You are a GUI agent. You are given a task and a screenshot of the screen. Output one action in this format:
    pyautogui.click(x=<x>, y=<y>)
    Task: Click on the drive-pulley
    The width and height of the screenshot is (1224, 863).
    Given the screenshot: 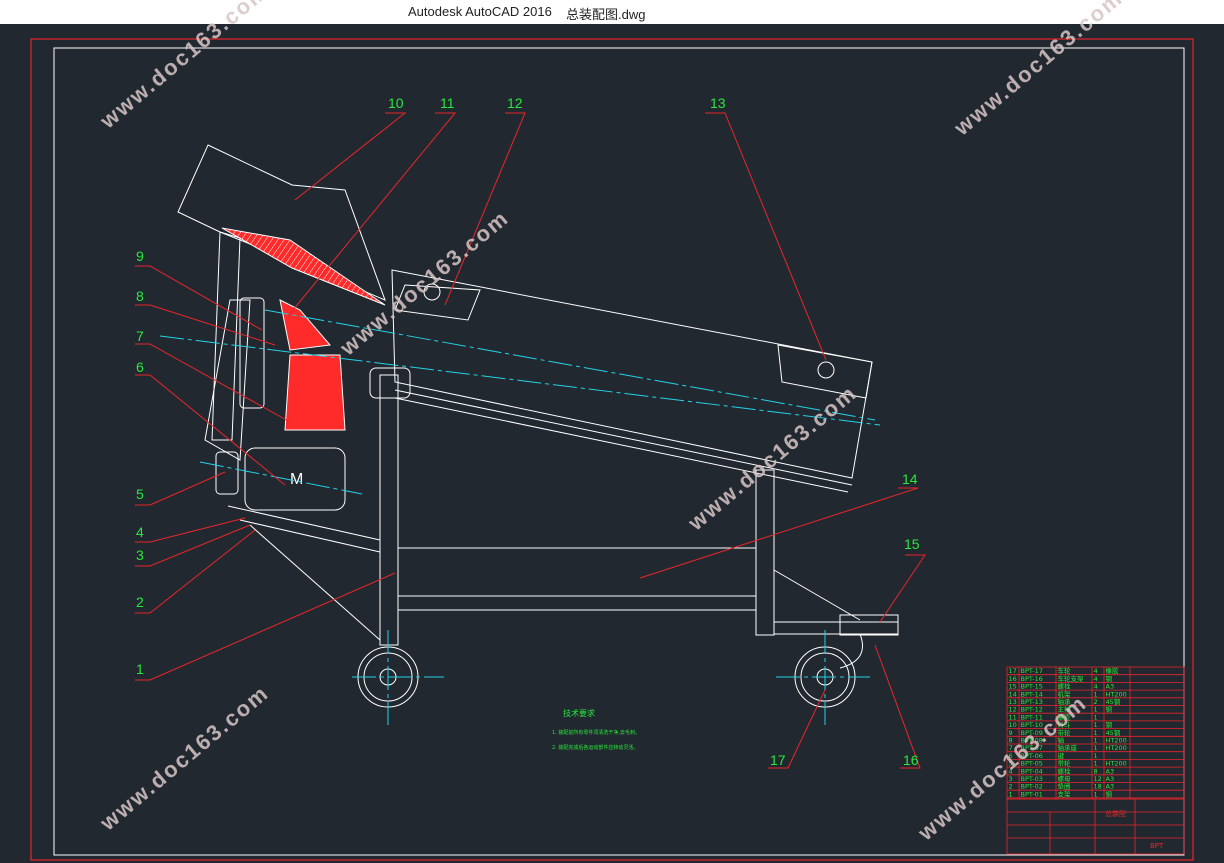 What is the action you would take?
    pyautogui.click(x=252, y=353)
    